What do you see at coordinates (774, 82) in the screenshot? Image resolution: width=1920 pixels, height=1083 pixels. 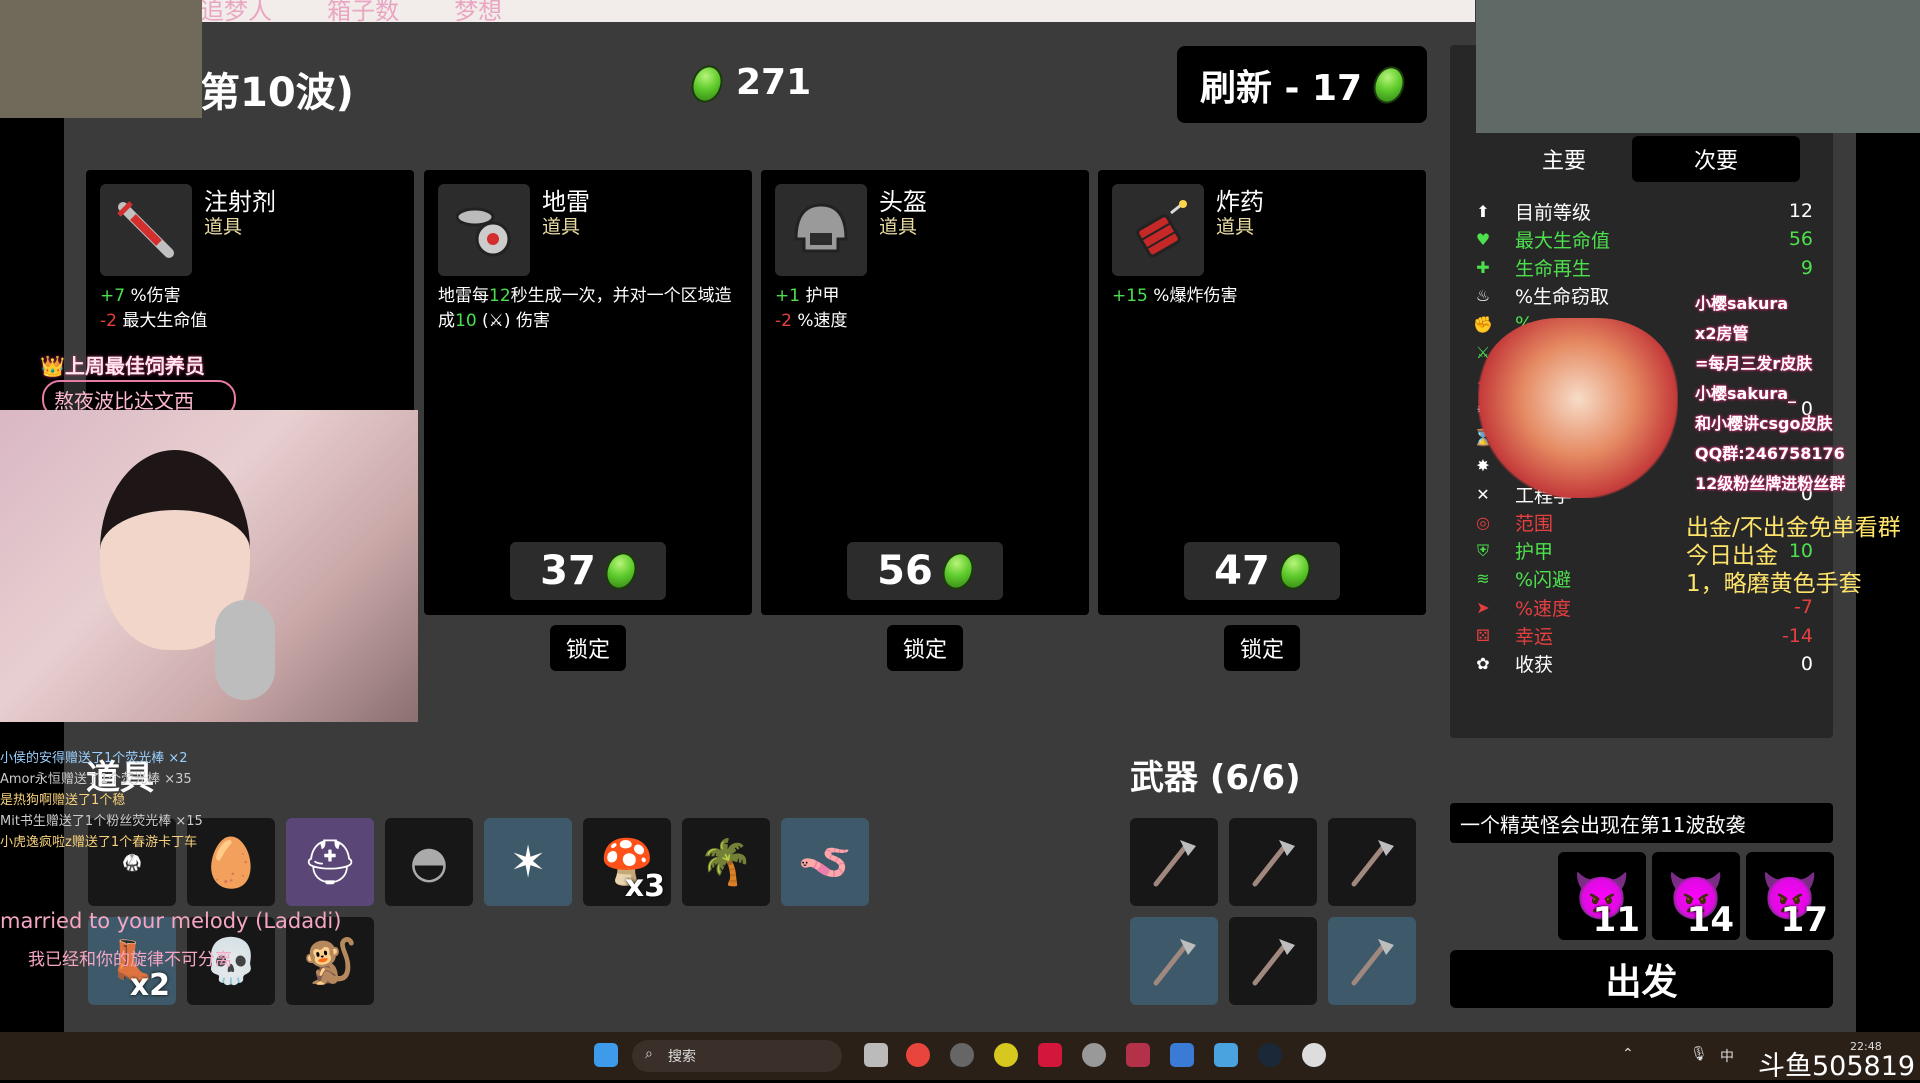 I see `money-value: 271` at bounding box center [774, 82].